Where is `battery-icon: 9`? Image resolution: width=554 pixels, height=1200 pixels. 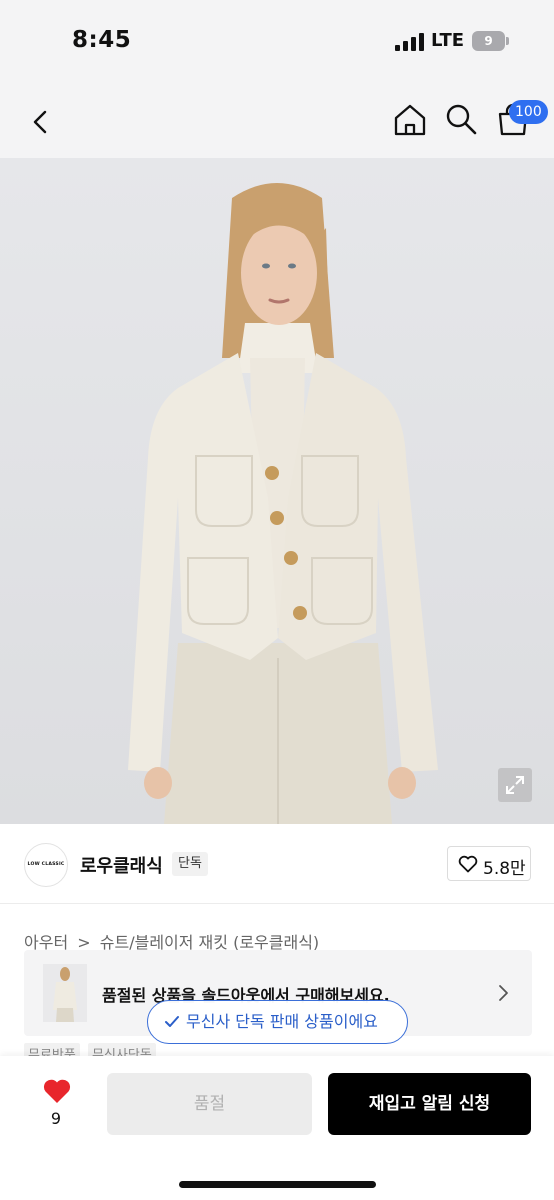
battery-icon: 9 is located at coordinates (490, 41).